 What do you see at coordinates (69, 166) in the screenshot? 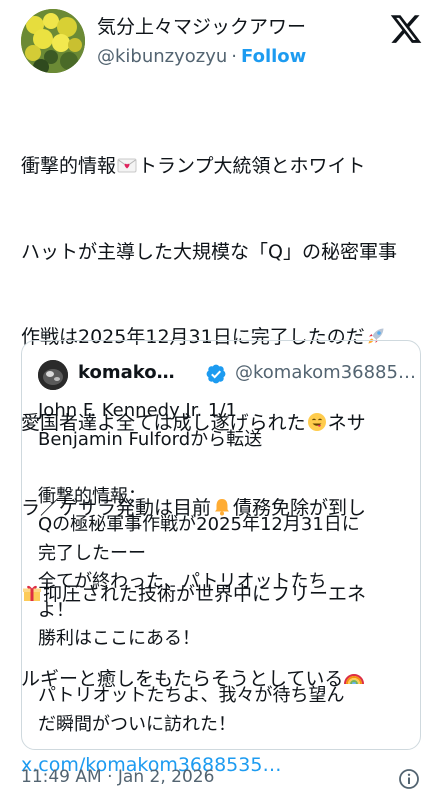
I see `tweet-text-segment: 衝撃的情報` at bounding box center [69, 166].